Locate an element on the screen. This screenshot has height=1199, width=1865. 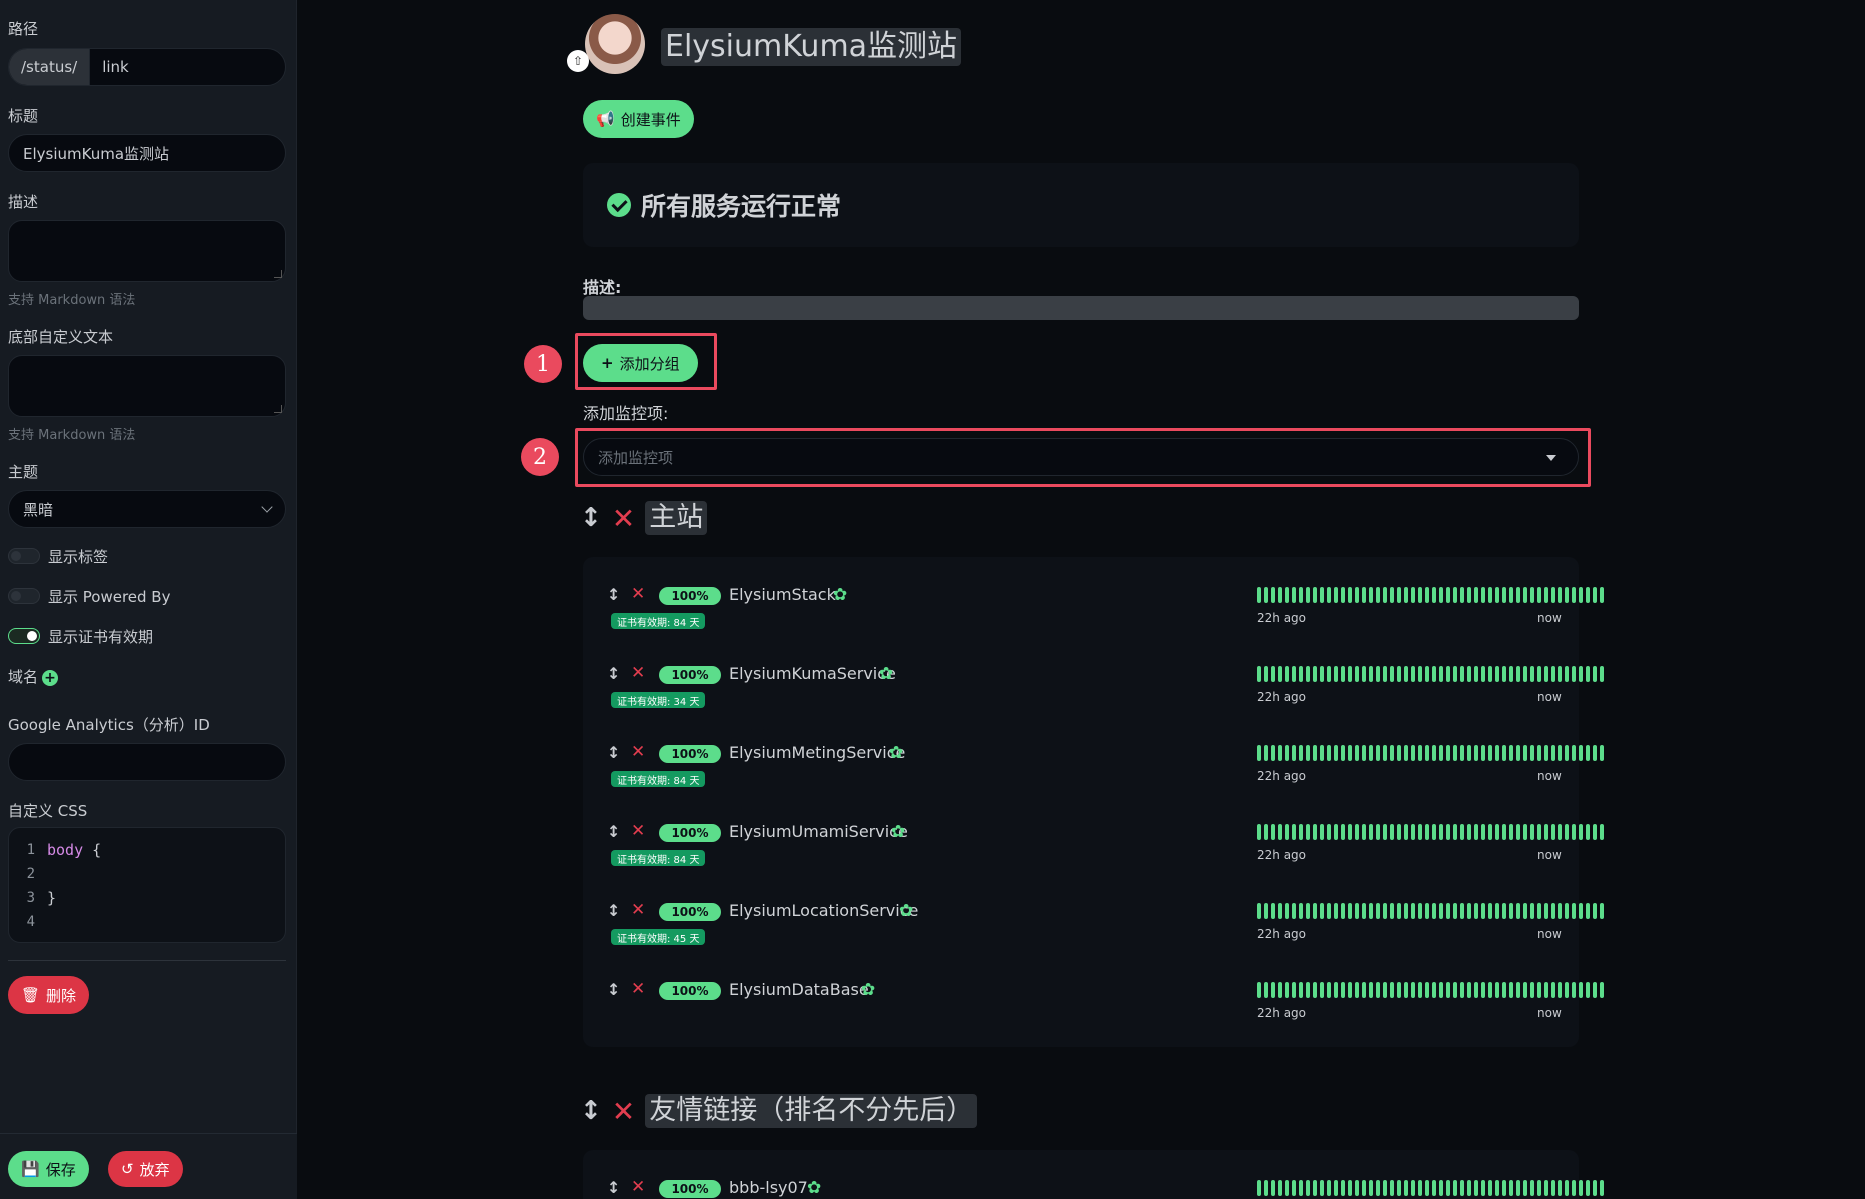
upload-icon: ⇧ is located at coordinates (578, 61).